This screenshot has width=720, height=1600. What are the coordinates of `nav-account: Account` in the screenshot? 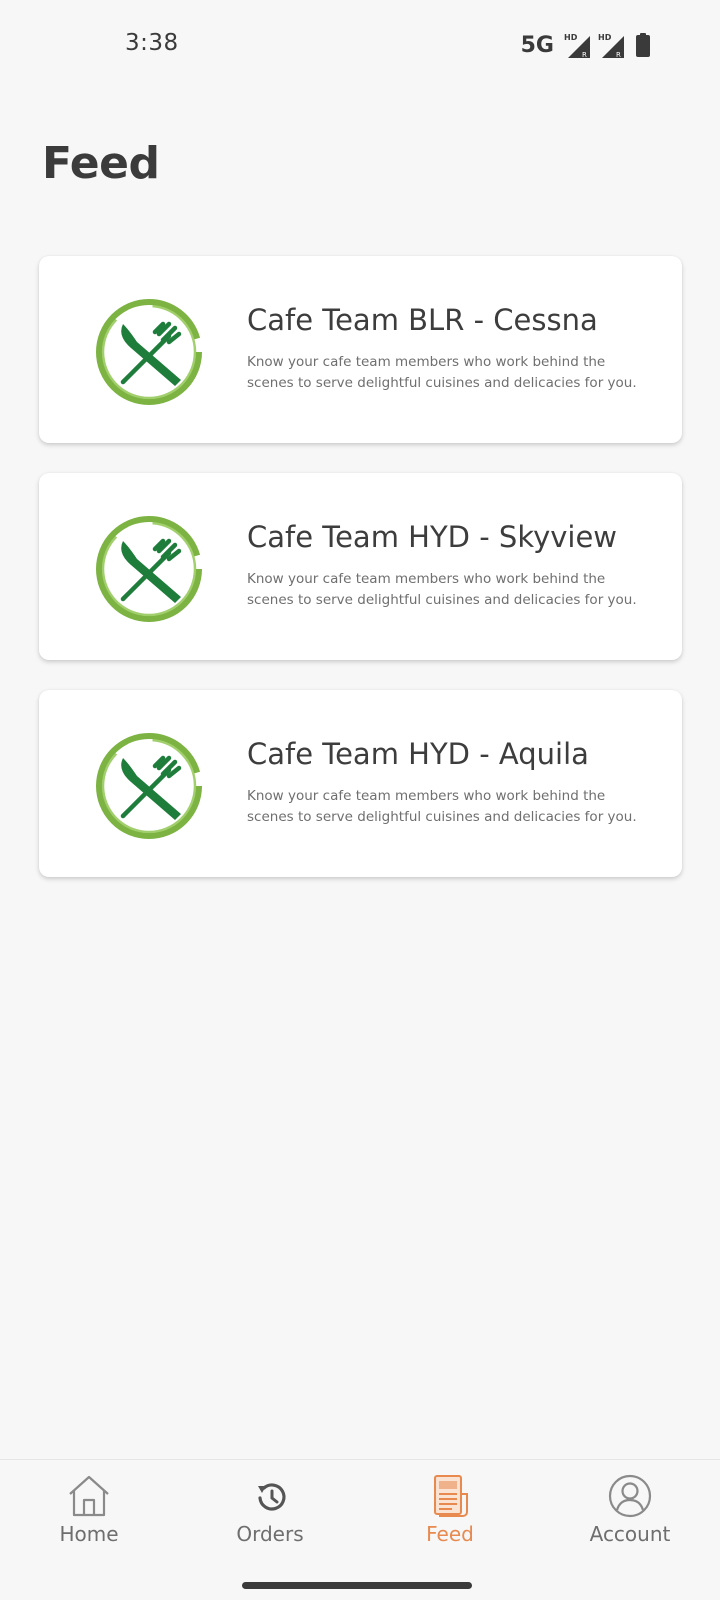 It's located at (630, 1517).